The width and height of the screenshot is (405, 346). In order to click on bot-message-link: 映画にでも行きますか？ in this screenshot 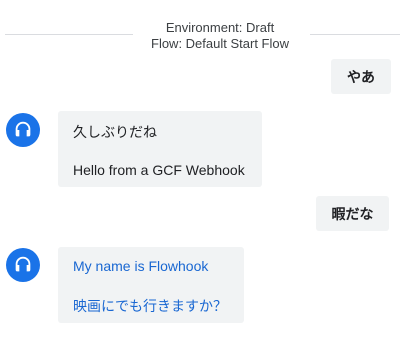, I will do `click(150, 306)`.